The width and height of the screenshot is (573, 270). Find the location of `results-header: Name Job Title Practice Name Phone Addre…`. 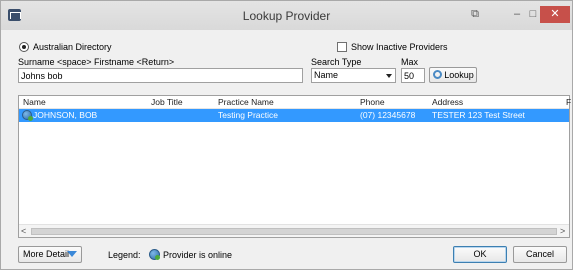

results-header: Name Job Title Practice Name Phone Addre… is located at coordinates (295, 102).